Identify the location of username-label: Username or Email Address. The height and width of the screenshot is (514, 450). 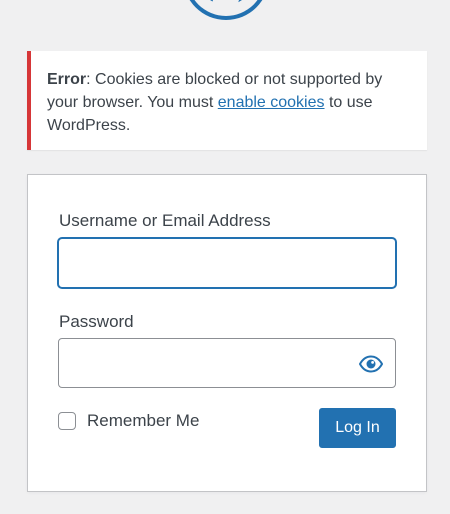
(165, 220).